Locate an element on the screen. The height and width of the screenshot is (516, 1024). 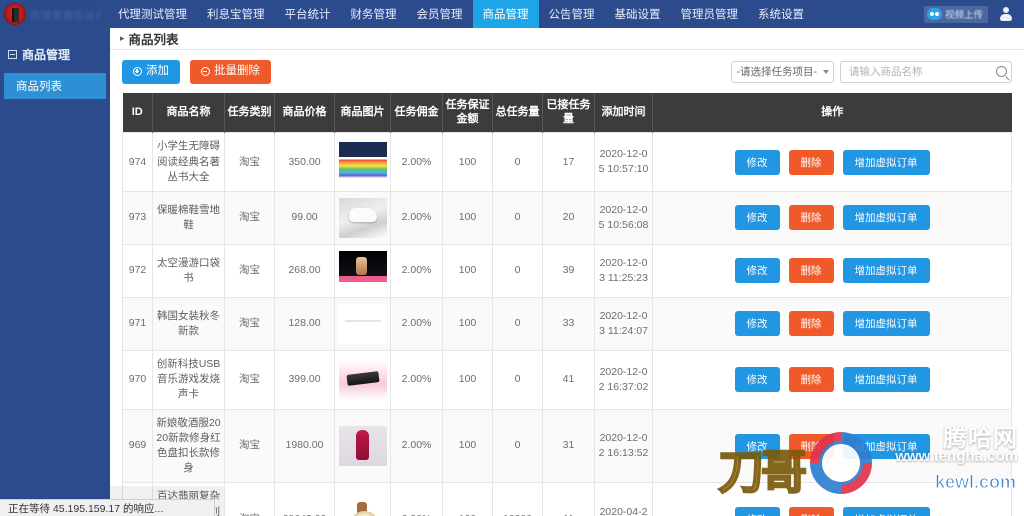
task-project-select: -请选择任务项目- is located at coordinates (782, 71).